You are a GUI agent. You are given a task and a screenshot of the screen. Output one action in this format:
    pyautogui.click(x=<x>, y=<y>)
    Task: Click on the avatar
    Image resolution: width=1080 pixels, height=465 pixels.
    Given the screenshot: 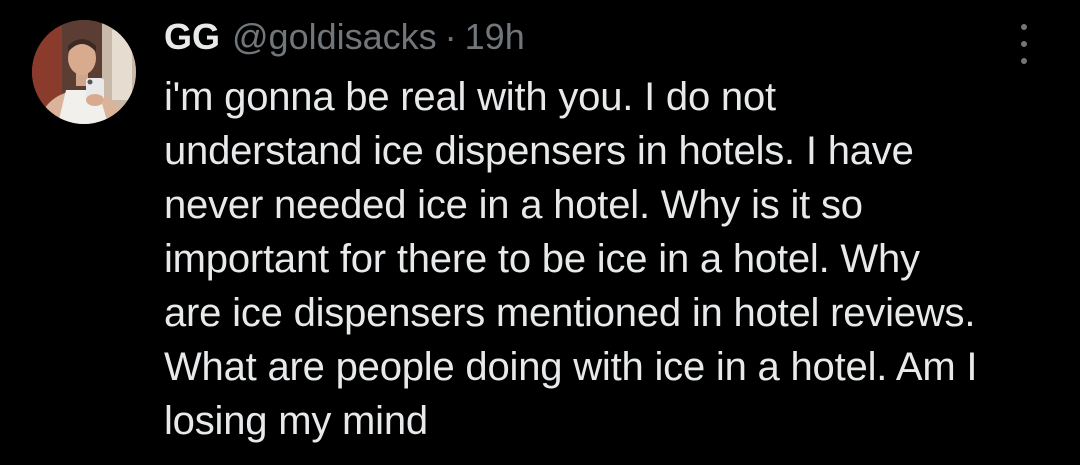 What is the action you would take?
    pyautogui.click(x=84, y=72)
    